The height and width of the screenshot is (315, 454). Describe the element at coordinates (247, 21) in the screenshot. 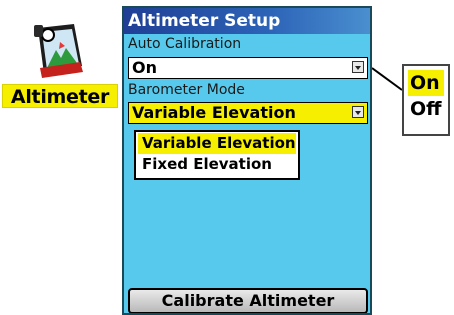

I see `screen-title: Altimeter Setup` at that location.